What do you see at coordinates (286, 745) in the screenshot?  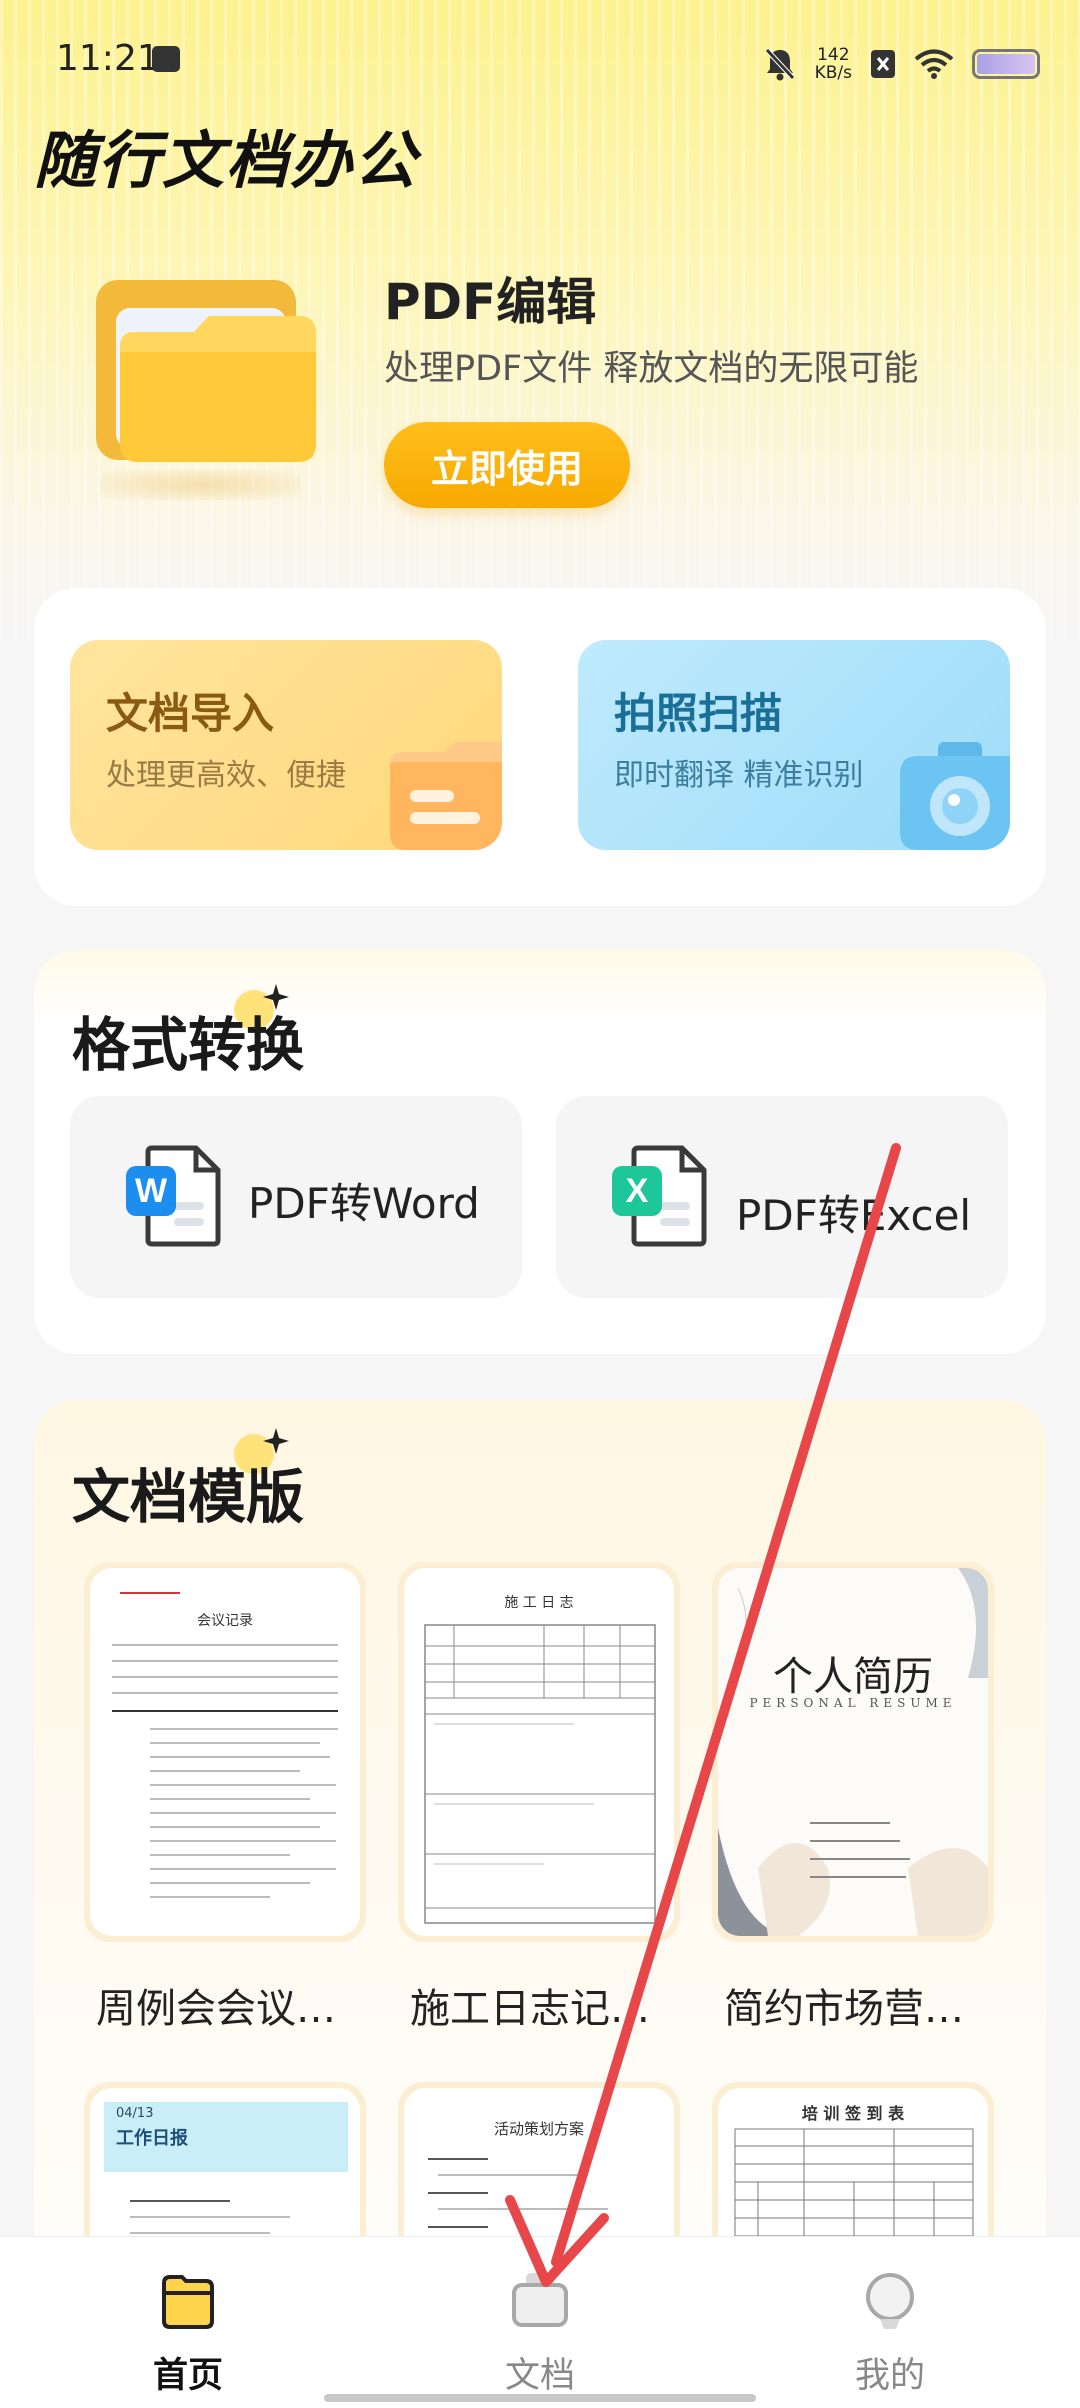 I see `import-document-tile: 文档导入 处理更高效、便捷` at bounding box center [286, 745].